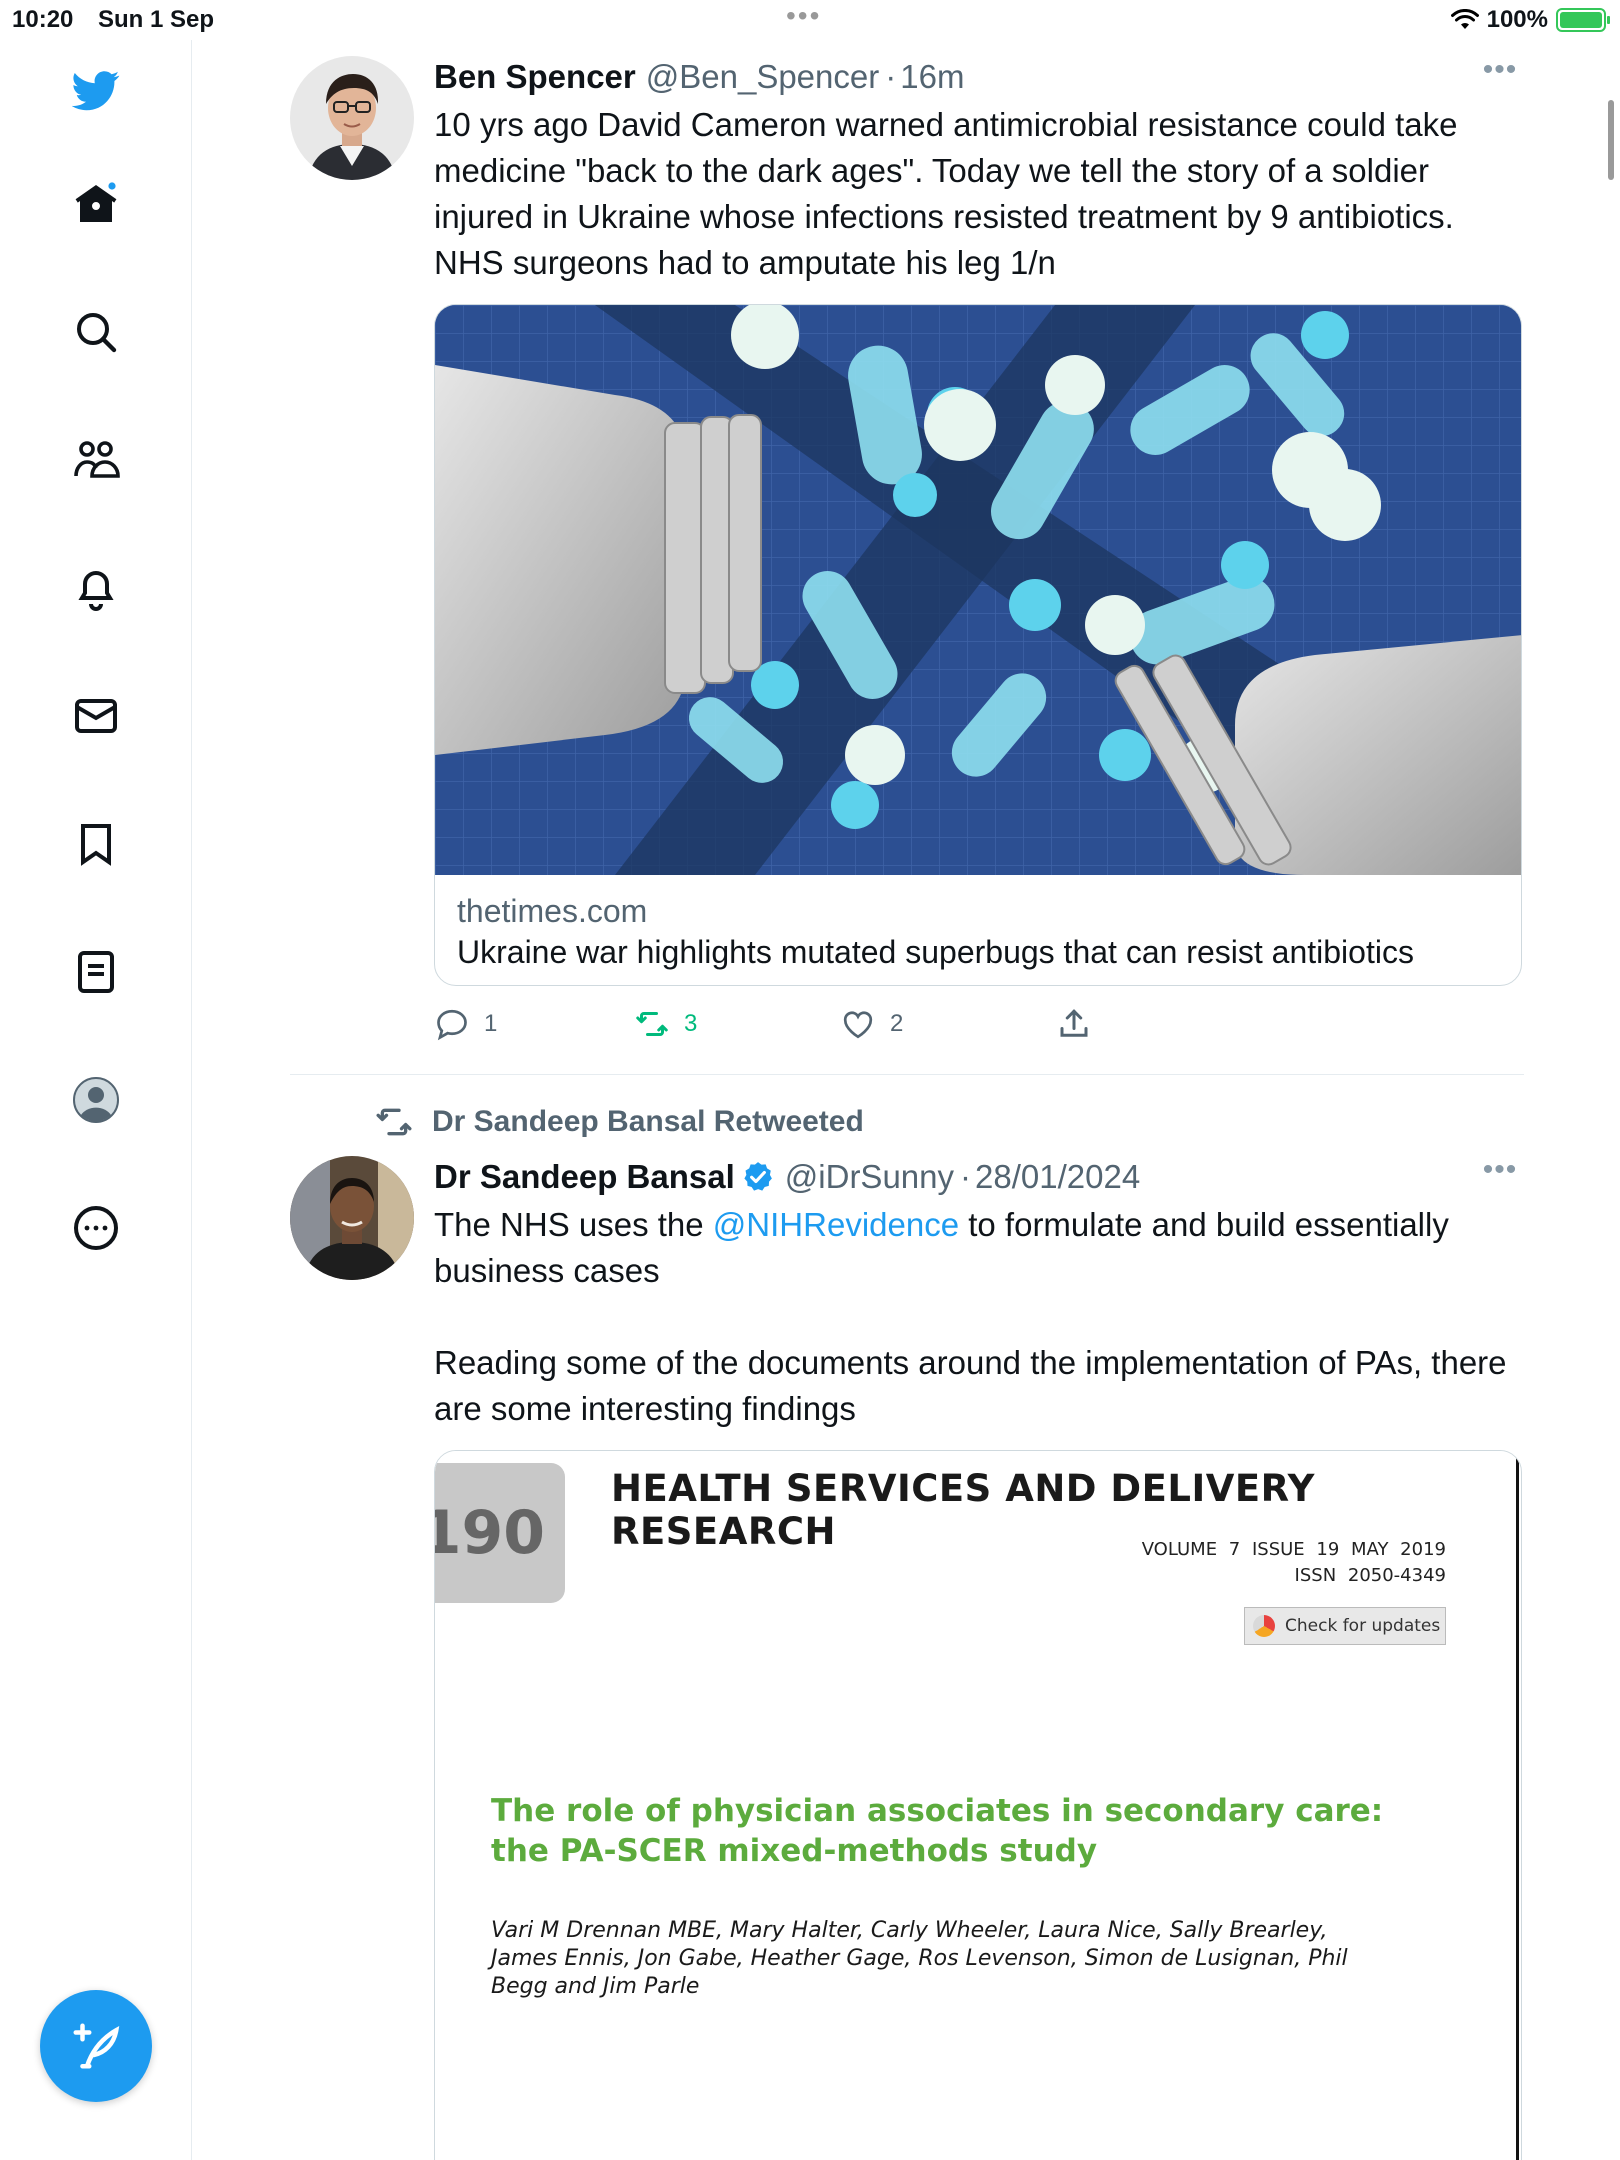 The image size is (1620, 2160). Describe the element at coordinates (552, 911) in the screenshot. I see `card-domain: thetimes.com` at that location.